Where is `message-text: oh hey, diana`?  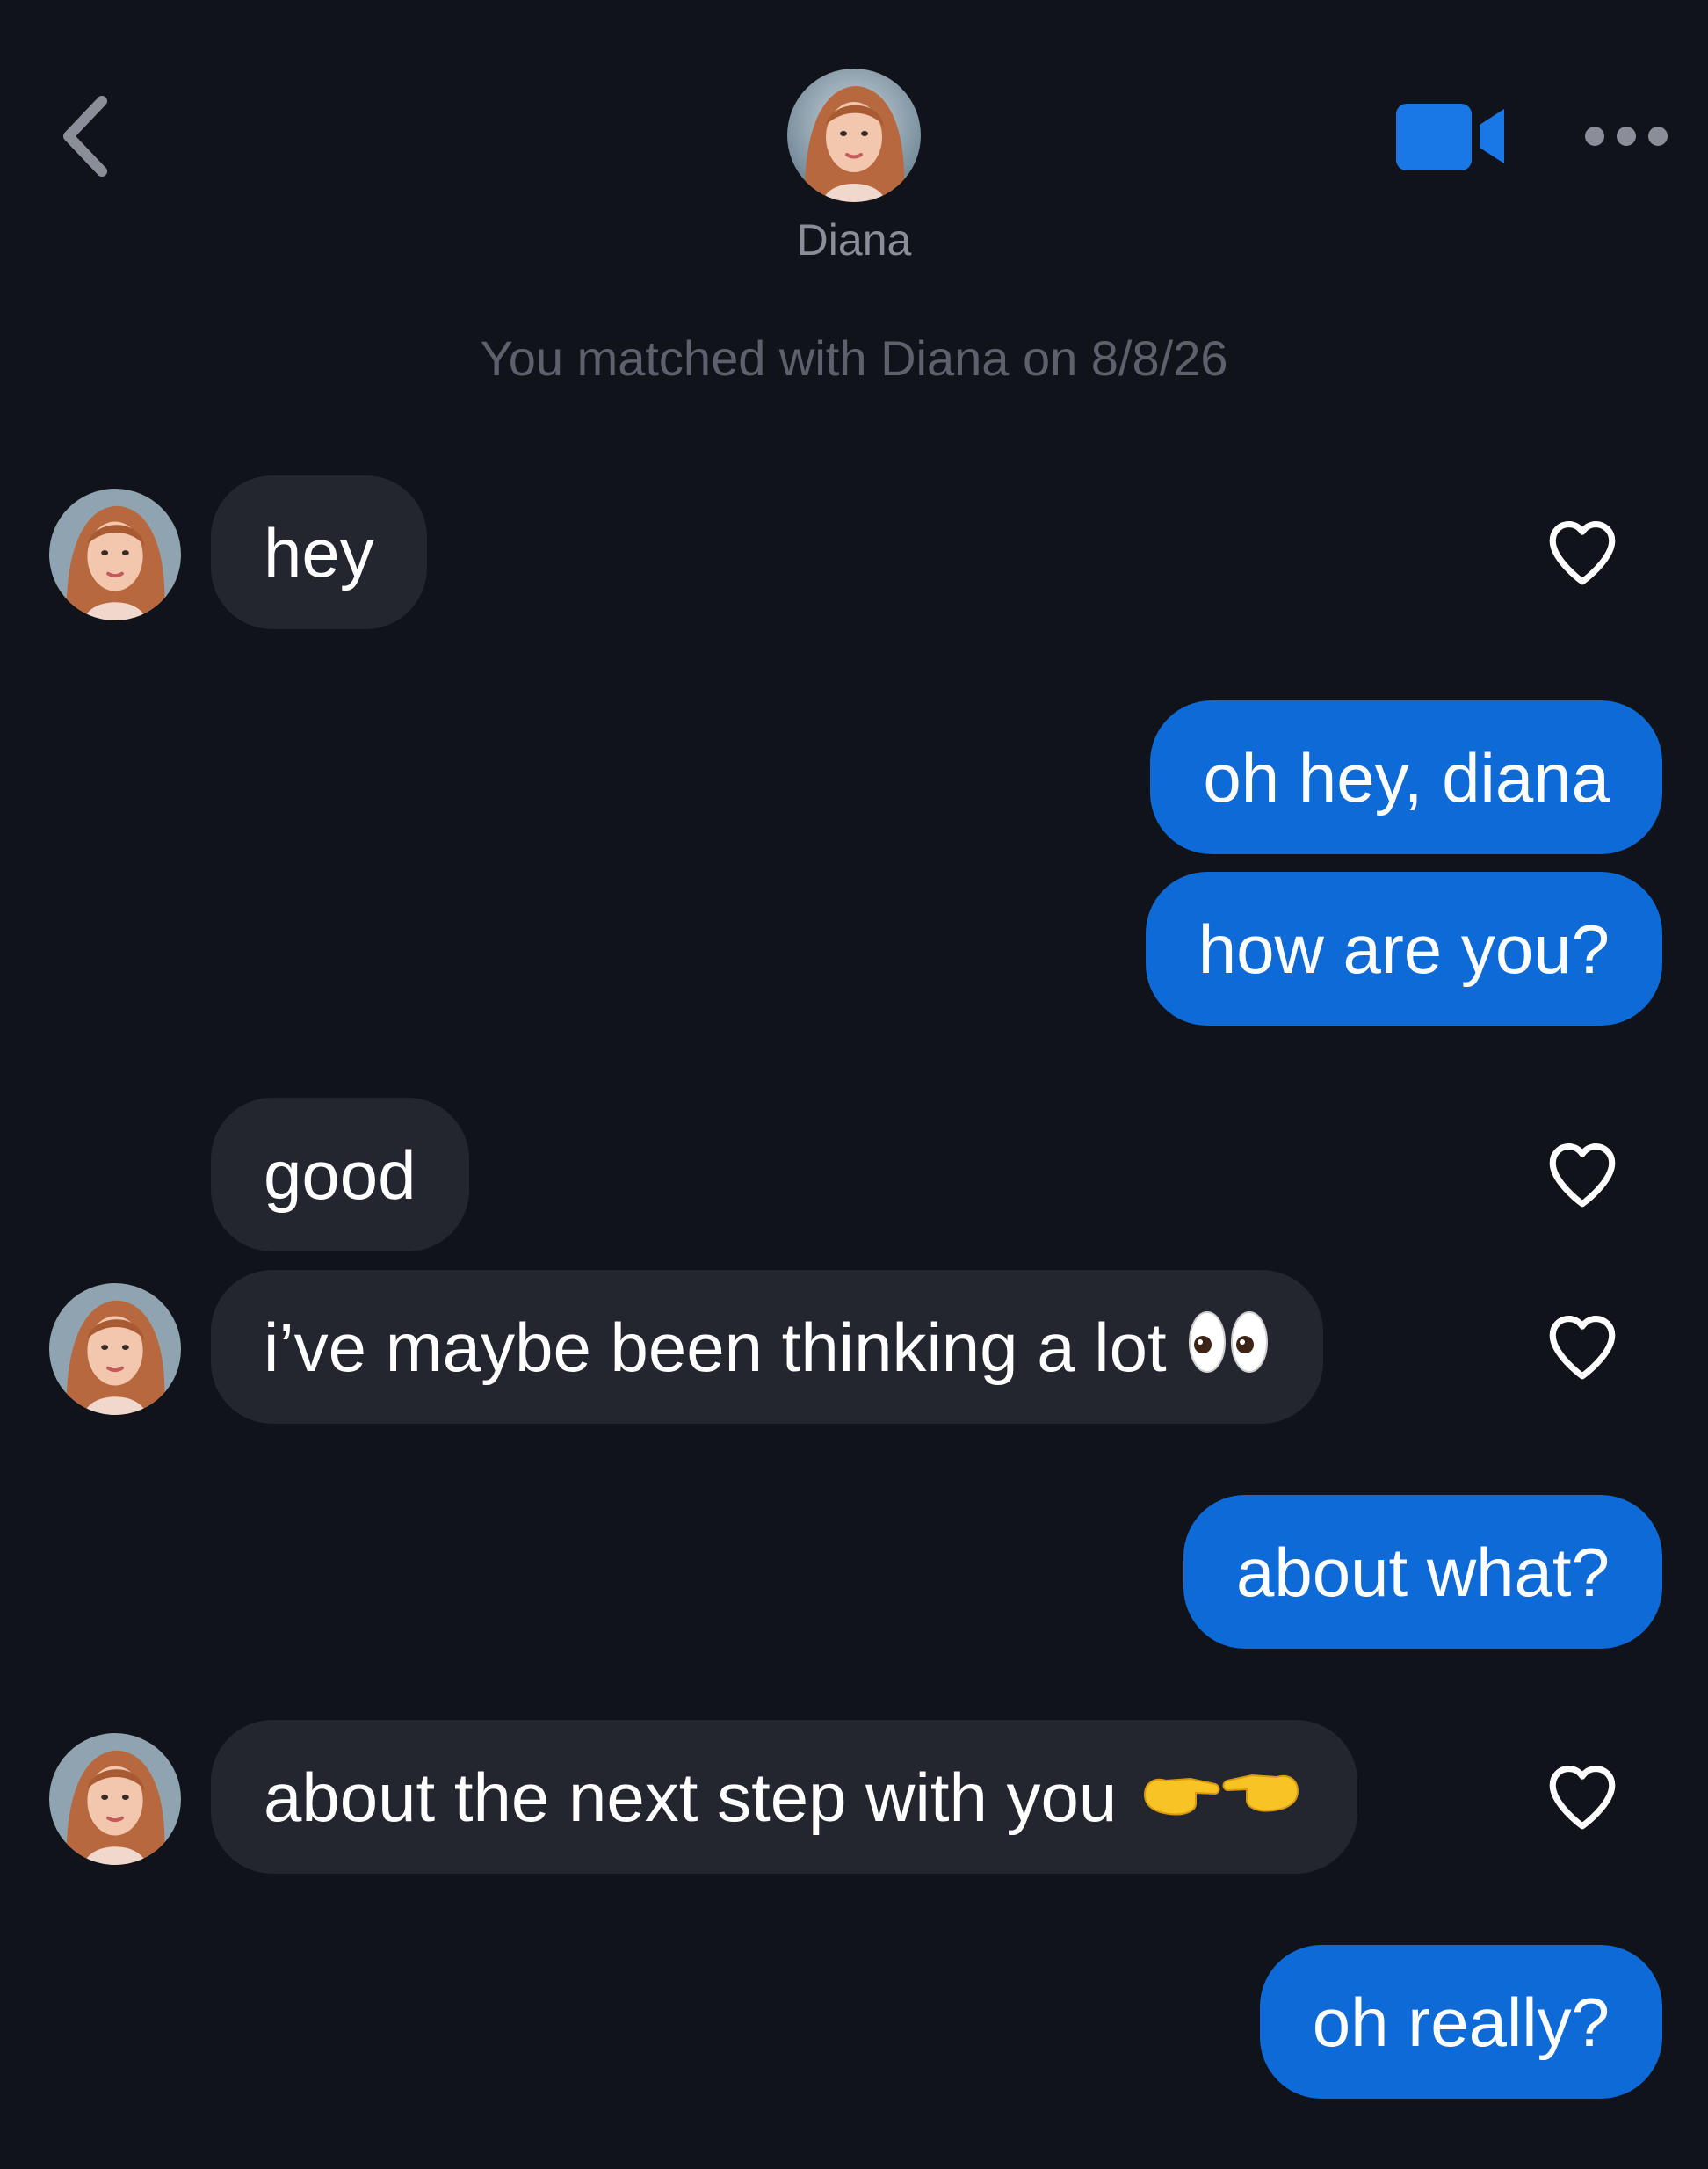
message-text: oh hey, diana is located at coordinates (1406, 777).